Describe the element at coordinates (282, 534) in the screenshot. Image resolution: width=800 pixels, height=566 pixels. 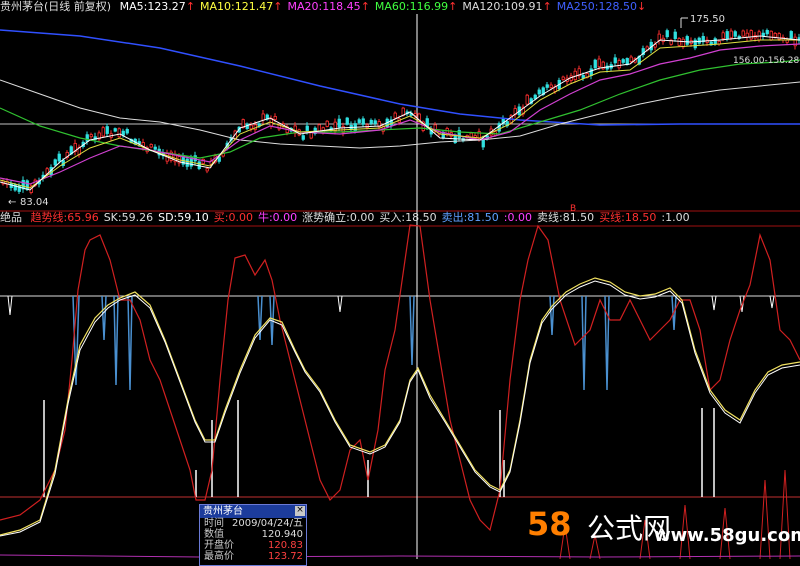
I see `info-row-value: 120.940` at that location.